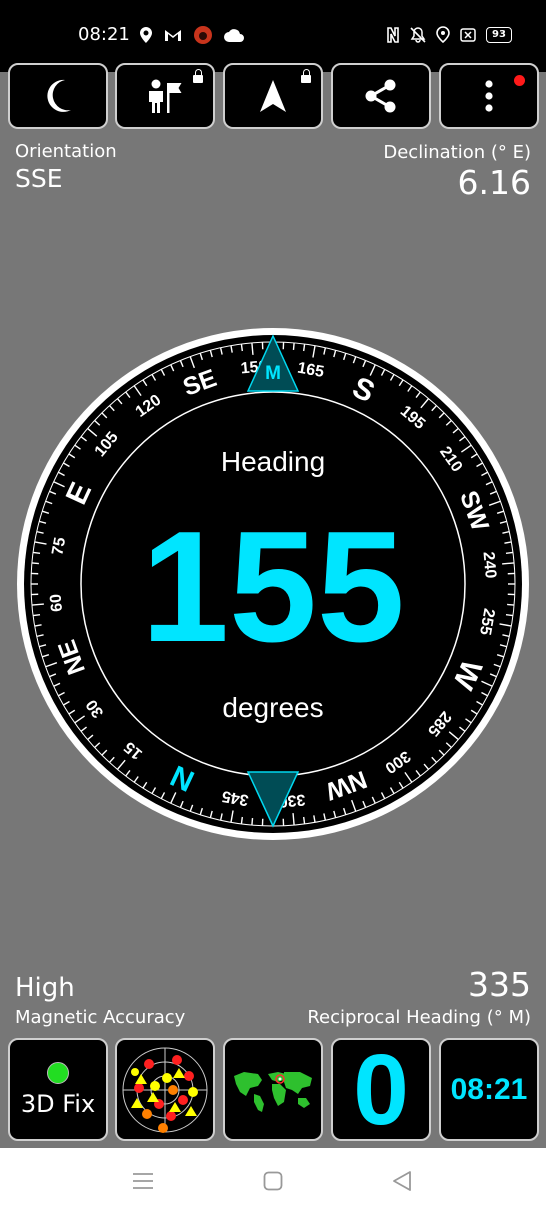 The width and height of the screenshot is (546, 1214). What do you see at coordinates (273, 461) in the screenshot?
I see `heading-label: Heading` at bounding box center [273, 461].